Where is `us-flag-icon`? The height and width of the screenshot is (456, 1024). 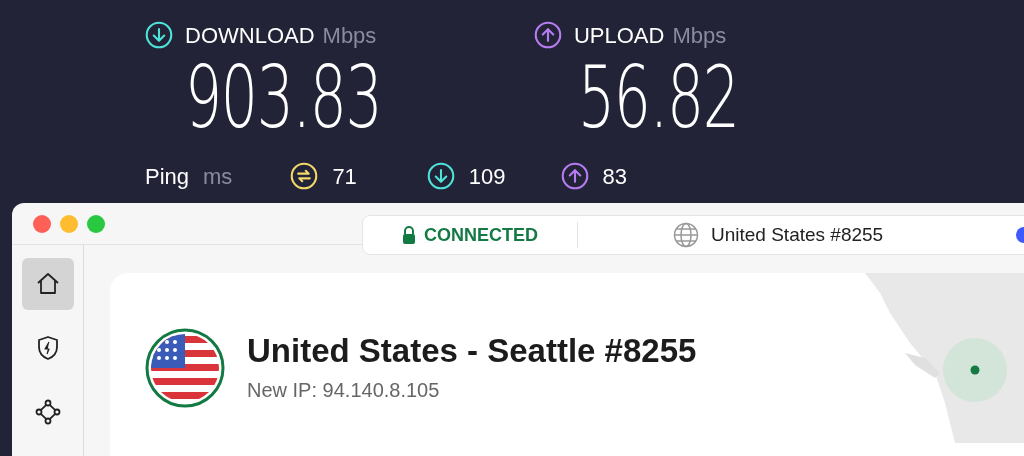 us-flag-icon is located at coordinates (185, 368).